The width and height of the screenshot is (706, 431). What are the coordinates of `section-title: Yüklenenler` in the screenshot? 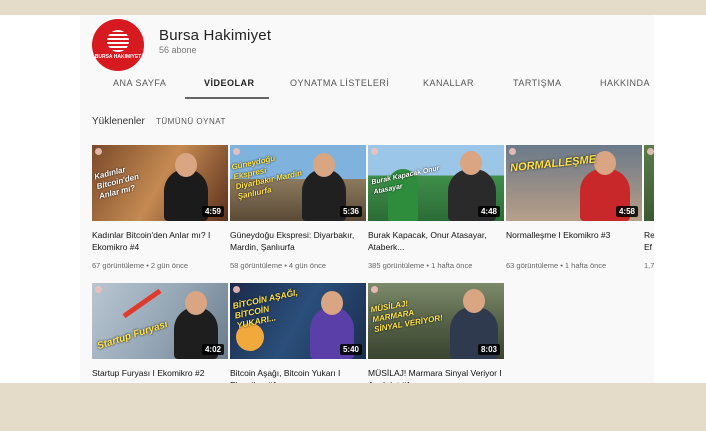 It's located at (118, 121).